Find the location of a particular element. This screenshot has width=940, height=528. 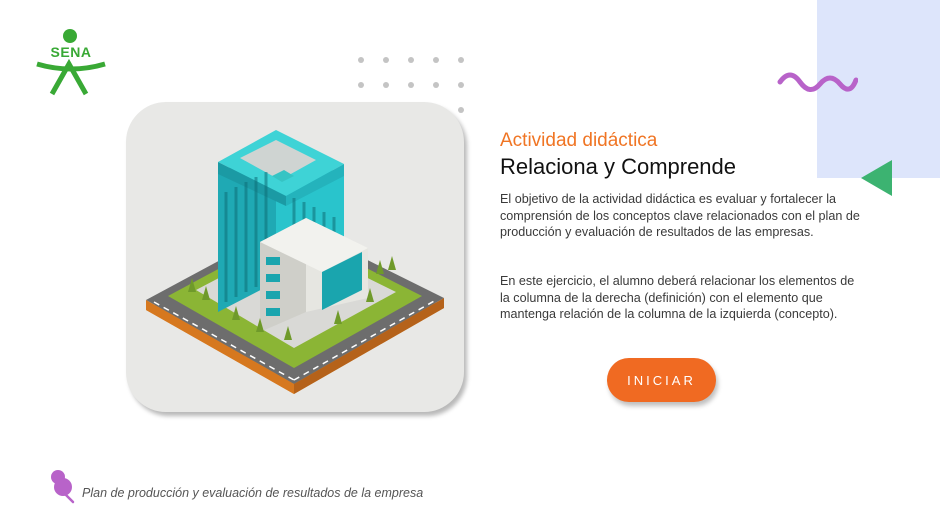

activity-kicker: Actividad didáctica is located at coordinates (579, 140).